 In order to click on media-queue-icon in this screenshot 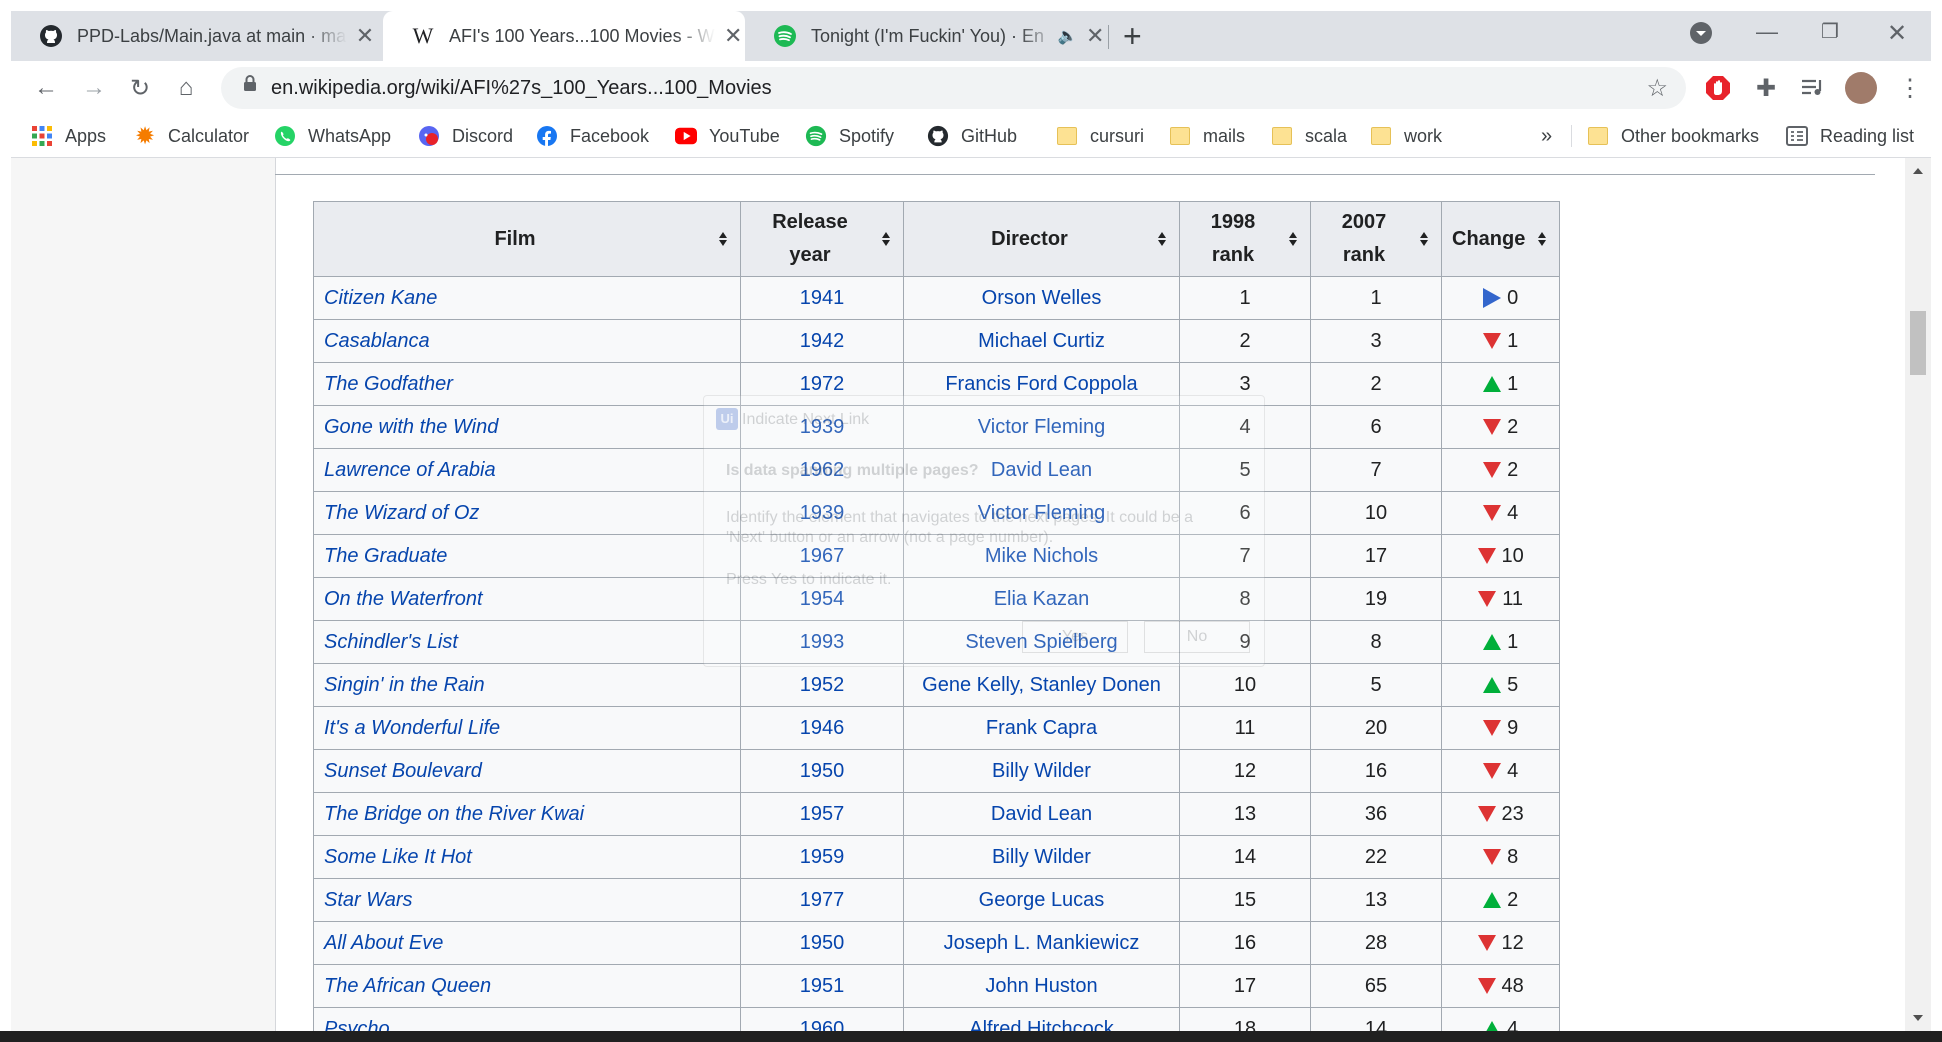, I will do `click(1813, 88)`.